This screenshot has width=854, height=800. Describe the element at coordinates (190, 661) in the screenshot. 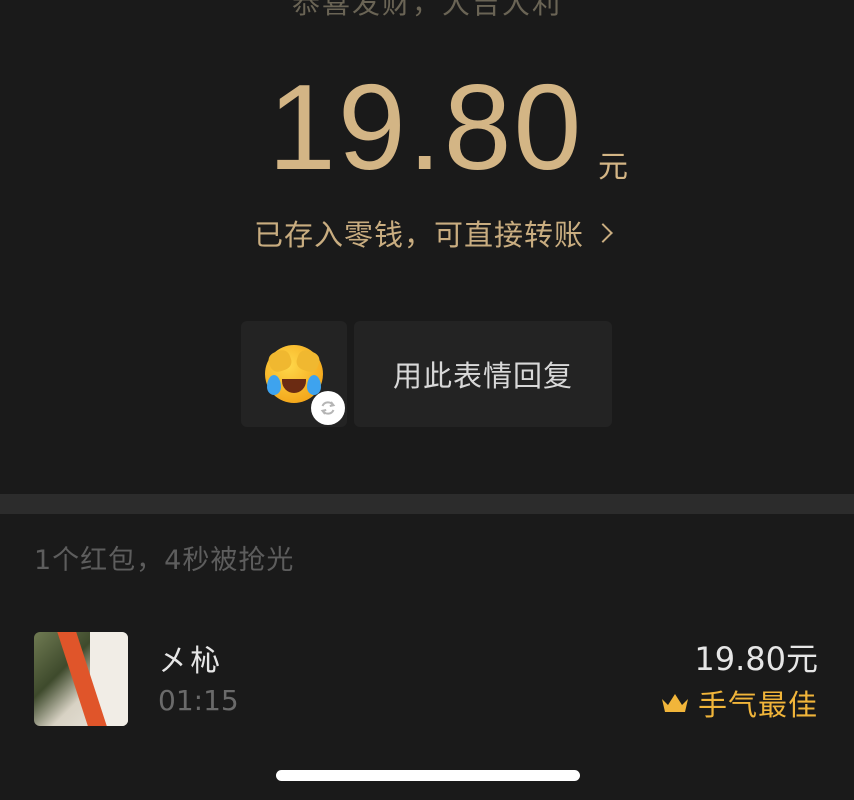

I see `recipient-name: 㐅杺` at that location.